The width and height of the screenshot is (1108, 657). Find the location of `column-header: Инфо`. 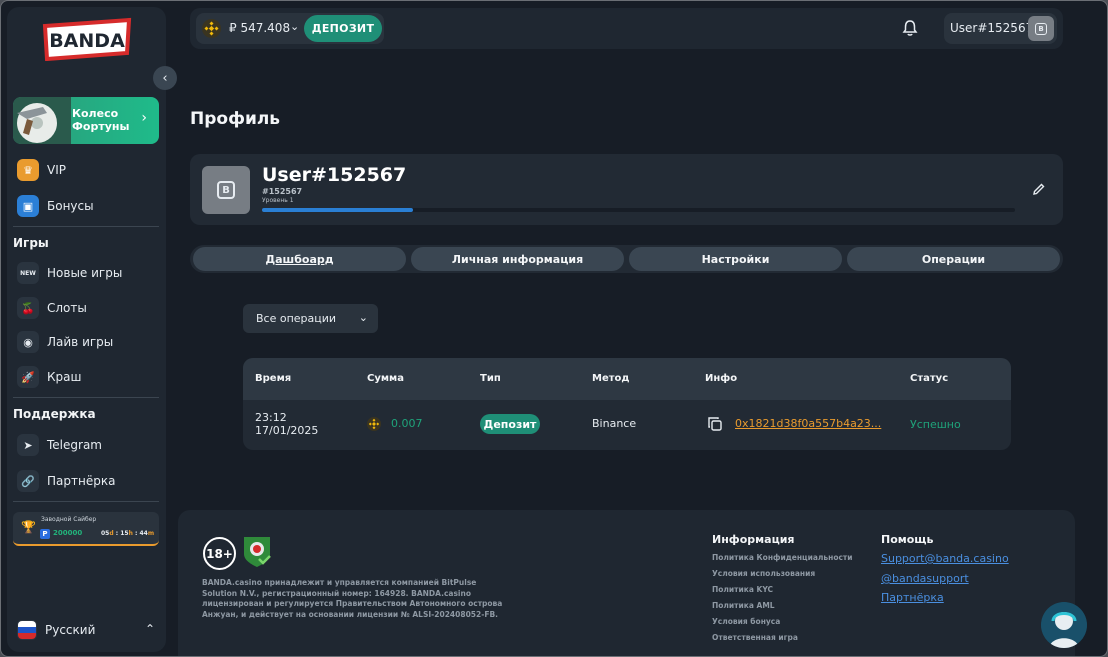

column-header: Инфо is located at coordinates (721, 378).